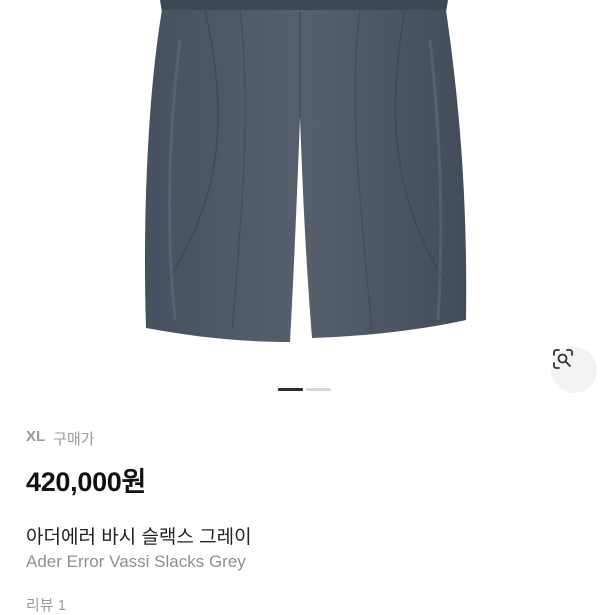  I want to click on size-label: XL, so click(36, 436).